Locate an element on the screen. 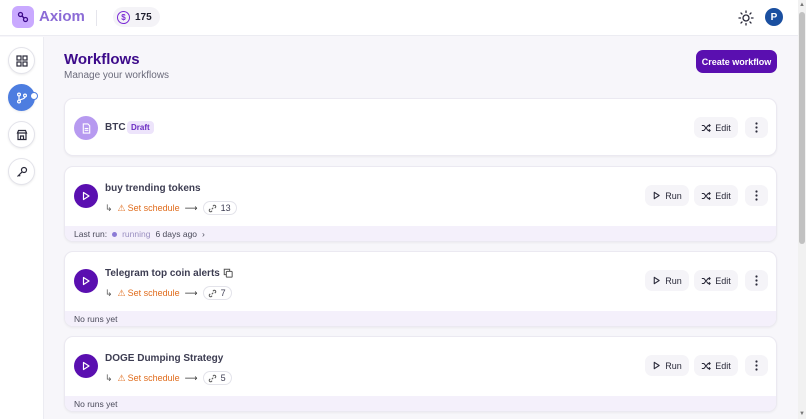  logo-icon is located at coordinates (23, 17).